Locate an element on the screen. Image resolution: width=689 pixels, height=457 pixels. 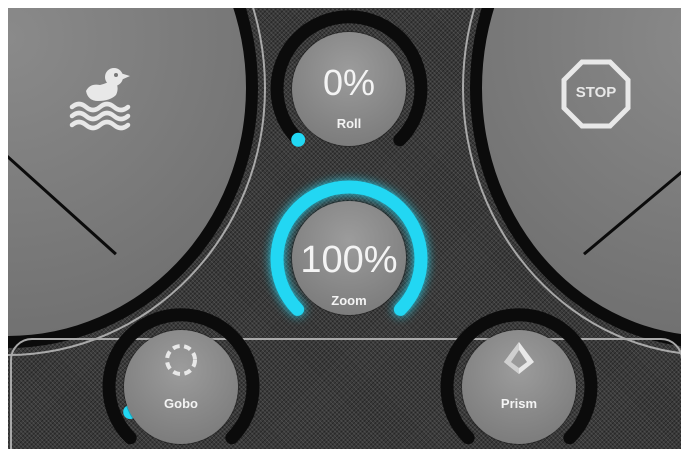
zoom-knob: 100% Zoom is located at coordinates (349, 256).